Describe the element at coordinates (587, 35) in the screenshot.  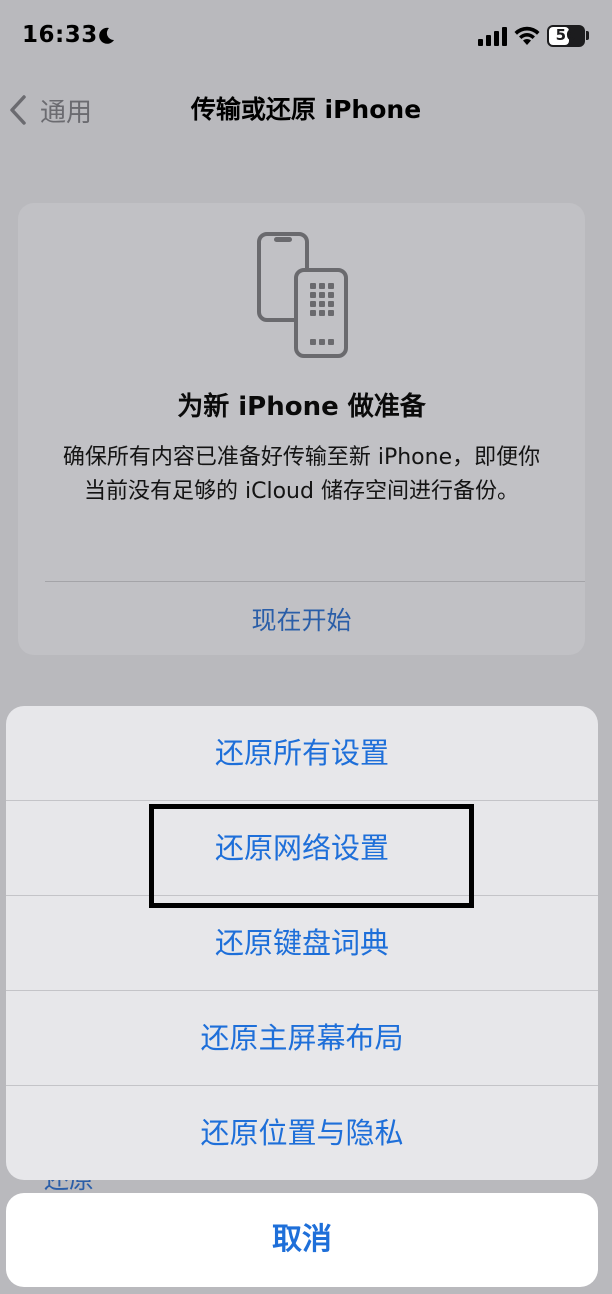
I see `battery-cap` at that location.